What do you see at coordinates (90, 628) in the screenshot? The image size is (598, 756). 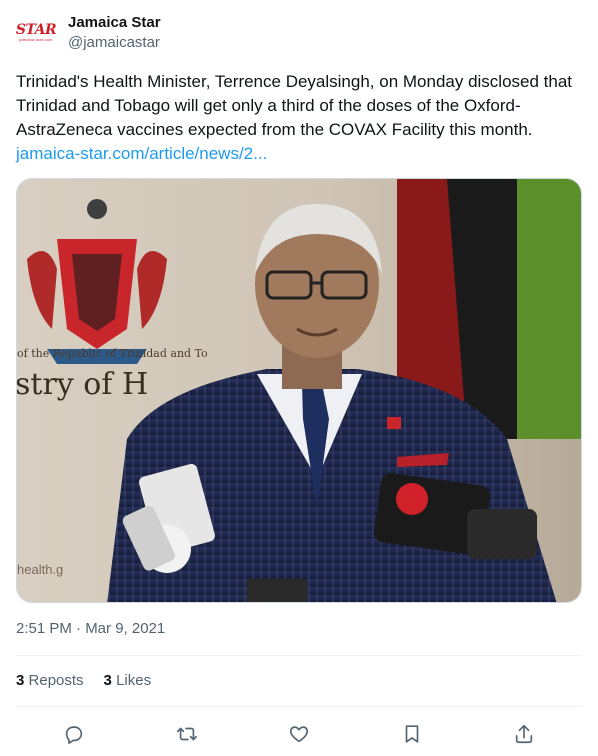 I see `timestamp: 2:51 PM · Mar 9, 2021` at bounding box center [90, 628].